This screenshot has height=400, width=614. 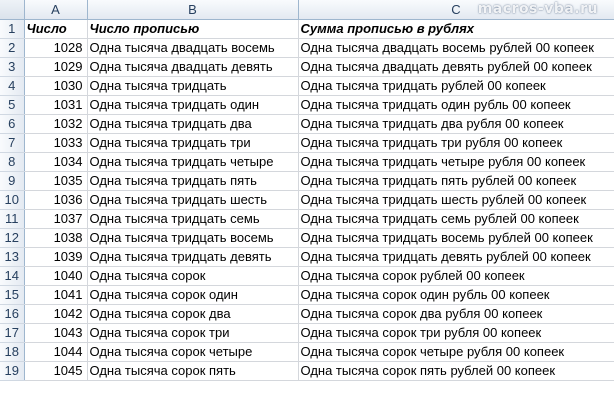 What do you see at coordinates (193, 48) in the screenshot?
I see `cell-number-in-words: Одна тысяча двадцать восемь` at bounding box center [193, 48].